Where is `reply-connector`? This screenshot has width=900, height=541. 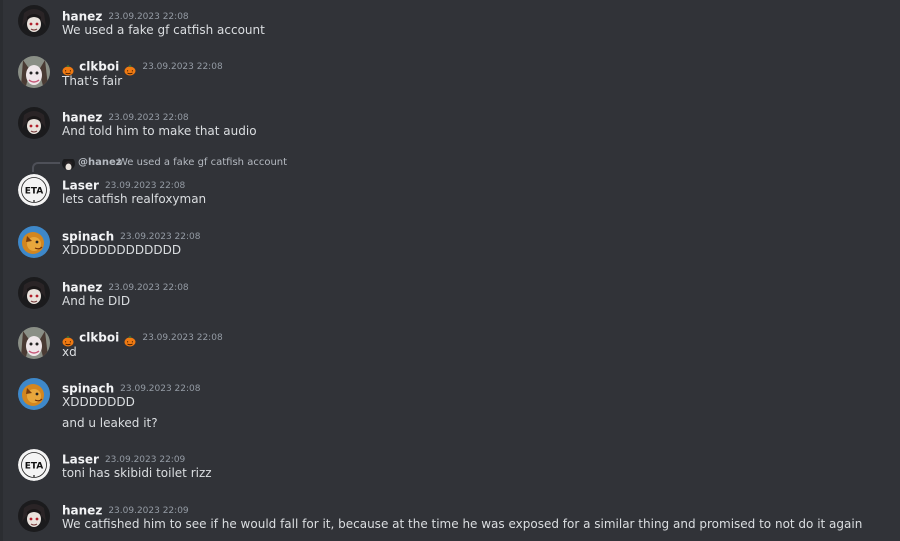 reply-connector is located at coordinates (46, 167).